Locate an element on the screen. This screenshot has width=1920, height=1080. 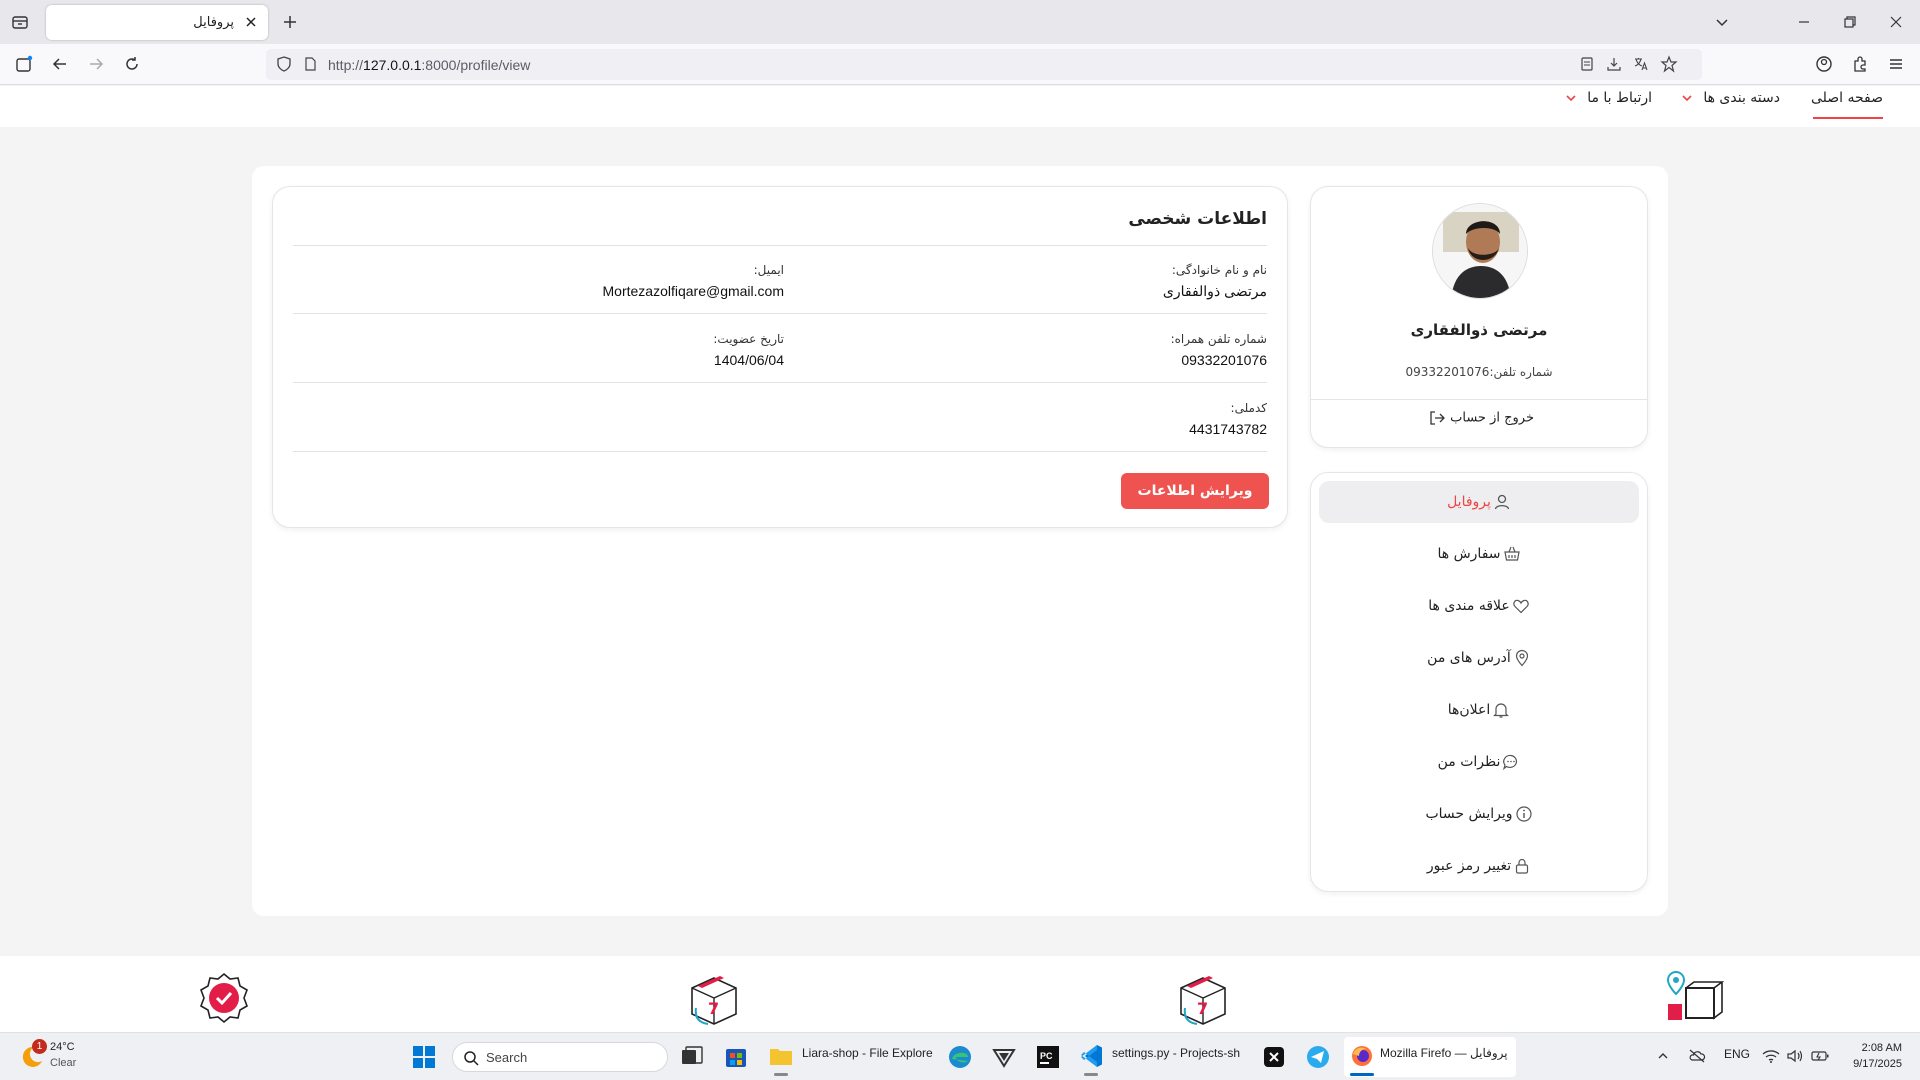
fullname-label: نام و نام خانوادگی: is located at coordinates (1219, 270).